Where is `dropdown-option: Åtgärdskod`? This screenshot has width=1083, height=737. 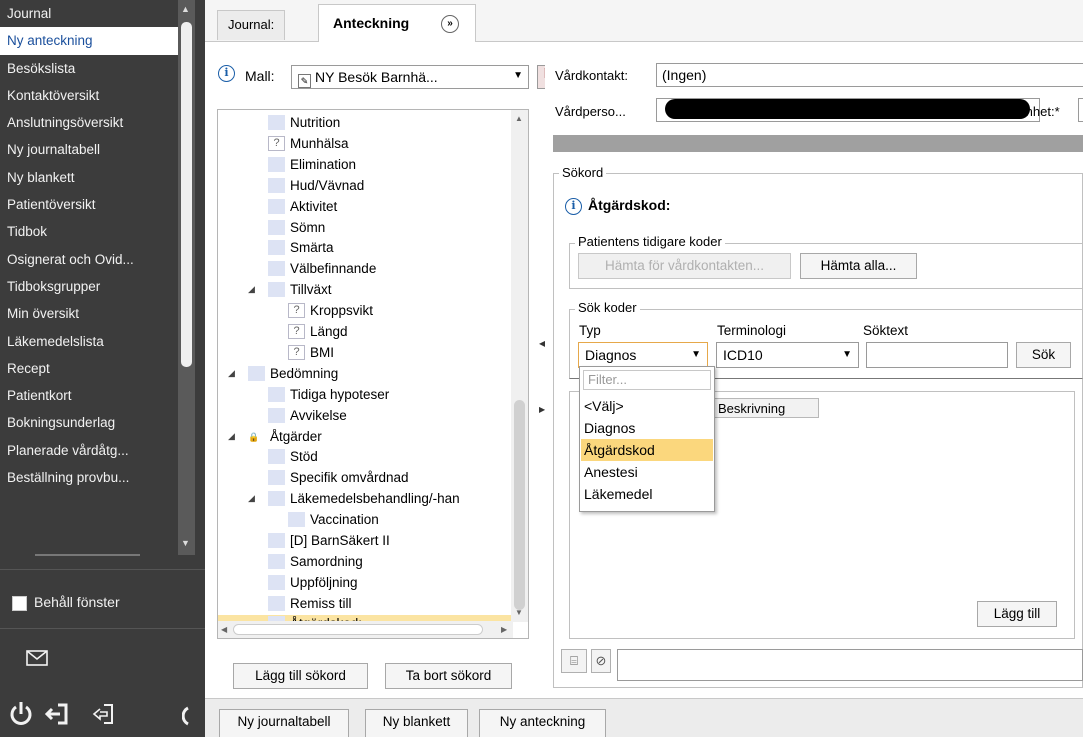 dropdown-option: Åtgärdskod is located at coordinates (647, 450).